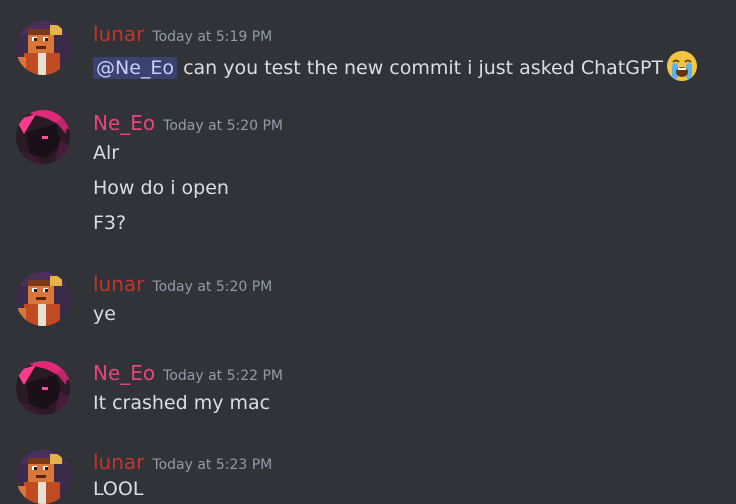 This screenshot has height=504, width=736. Describe the element at coordinates (106, 153) in the screenshot. I see `message-text: Alr` at that location.